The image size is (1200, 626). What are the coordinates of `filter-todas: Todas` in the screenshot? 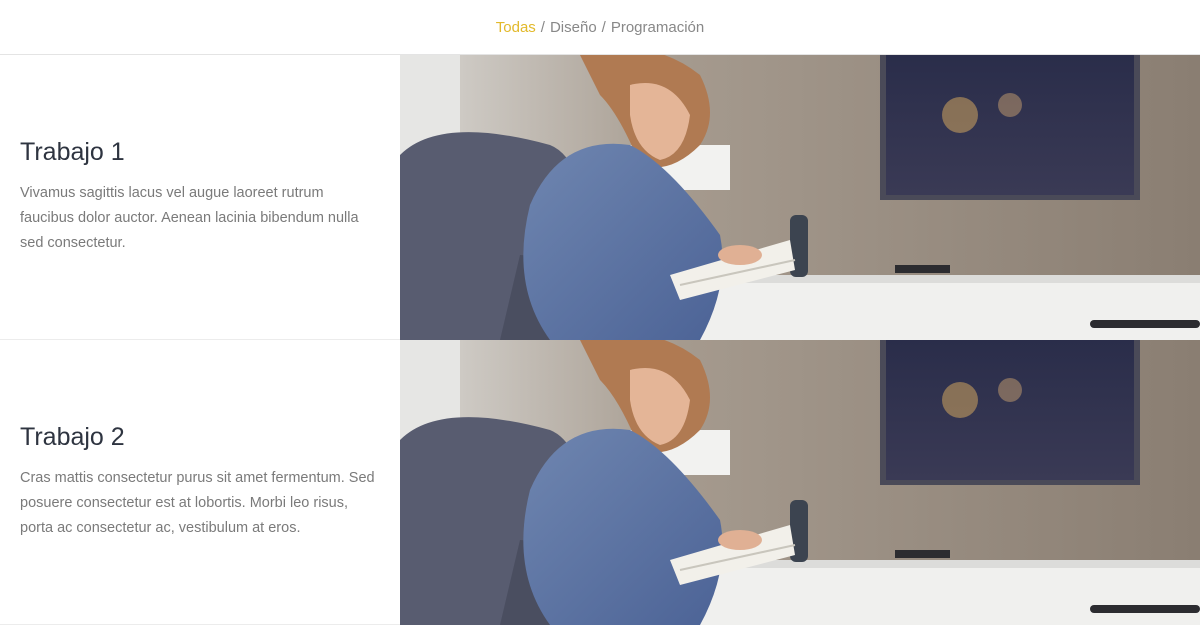 It's located at (516, 27).